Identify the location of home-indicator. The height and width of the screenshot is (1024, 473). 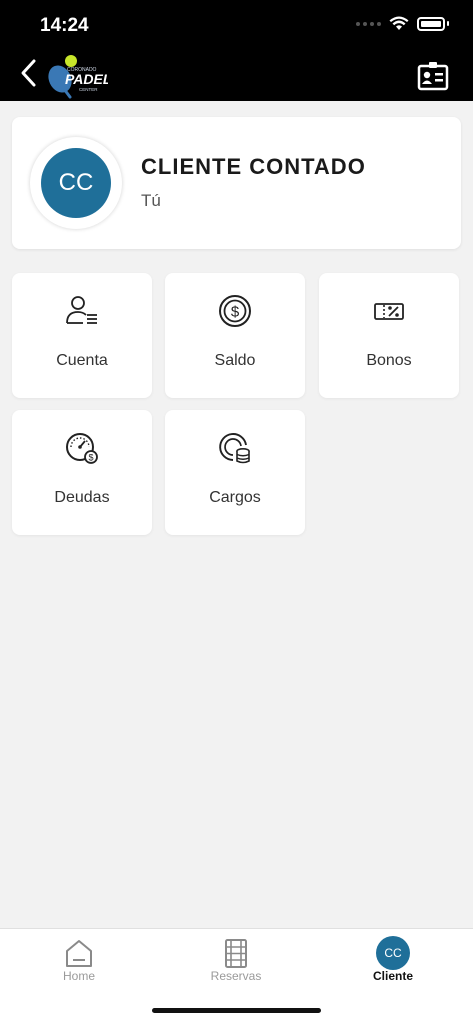
(236, 1010).